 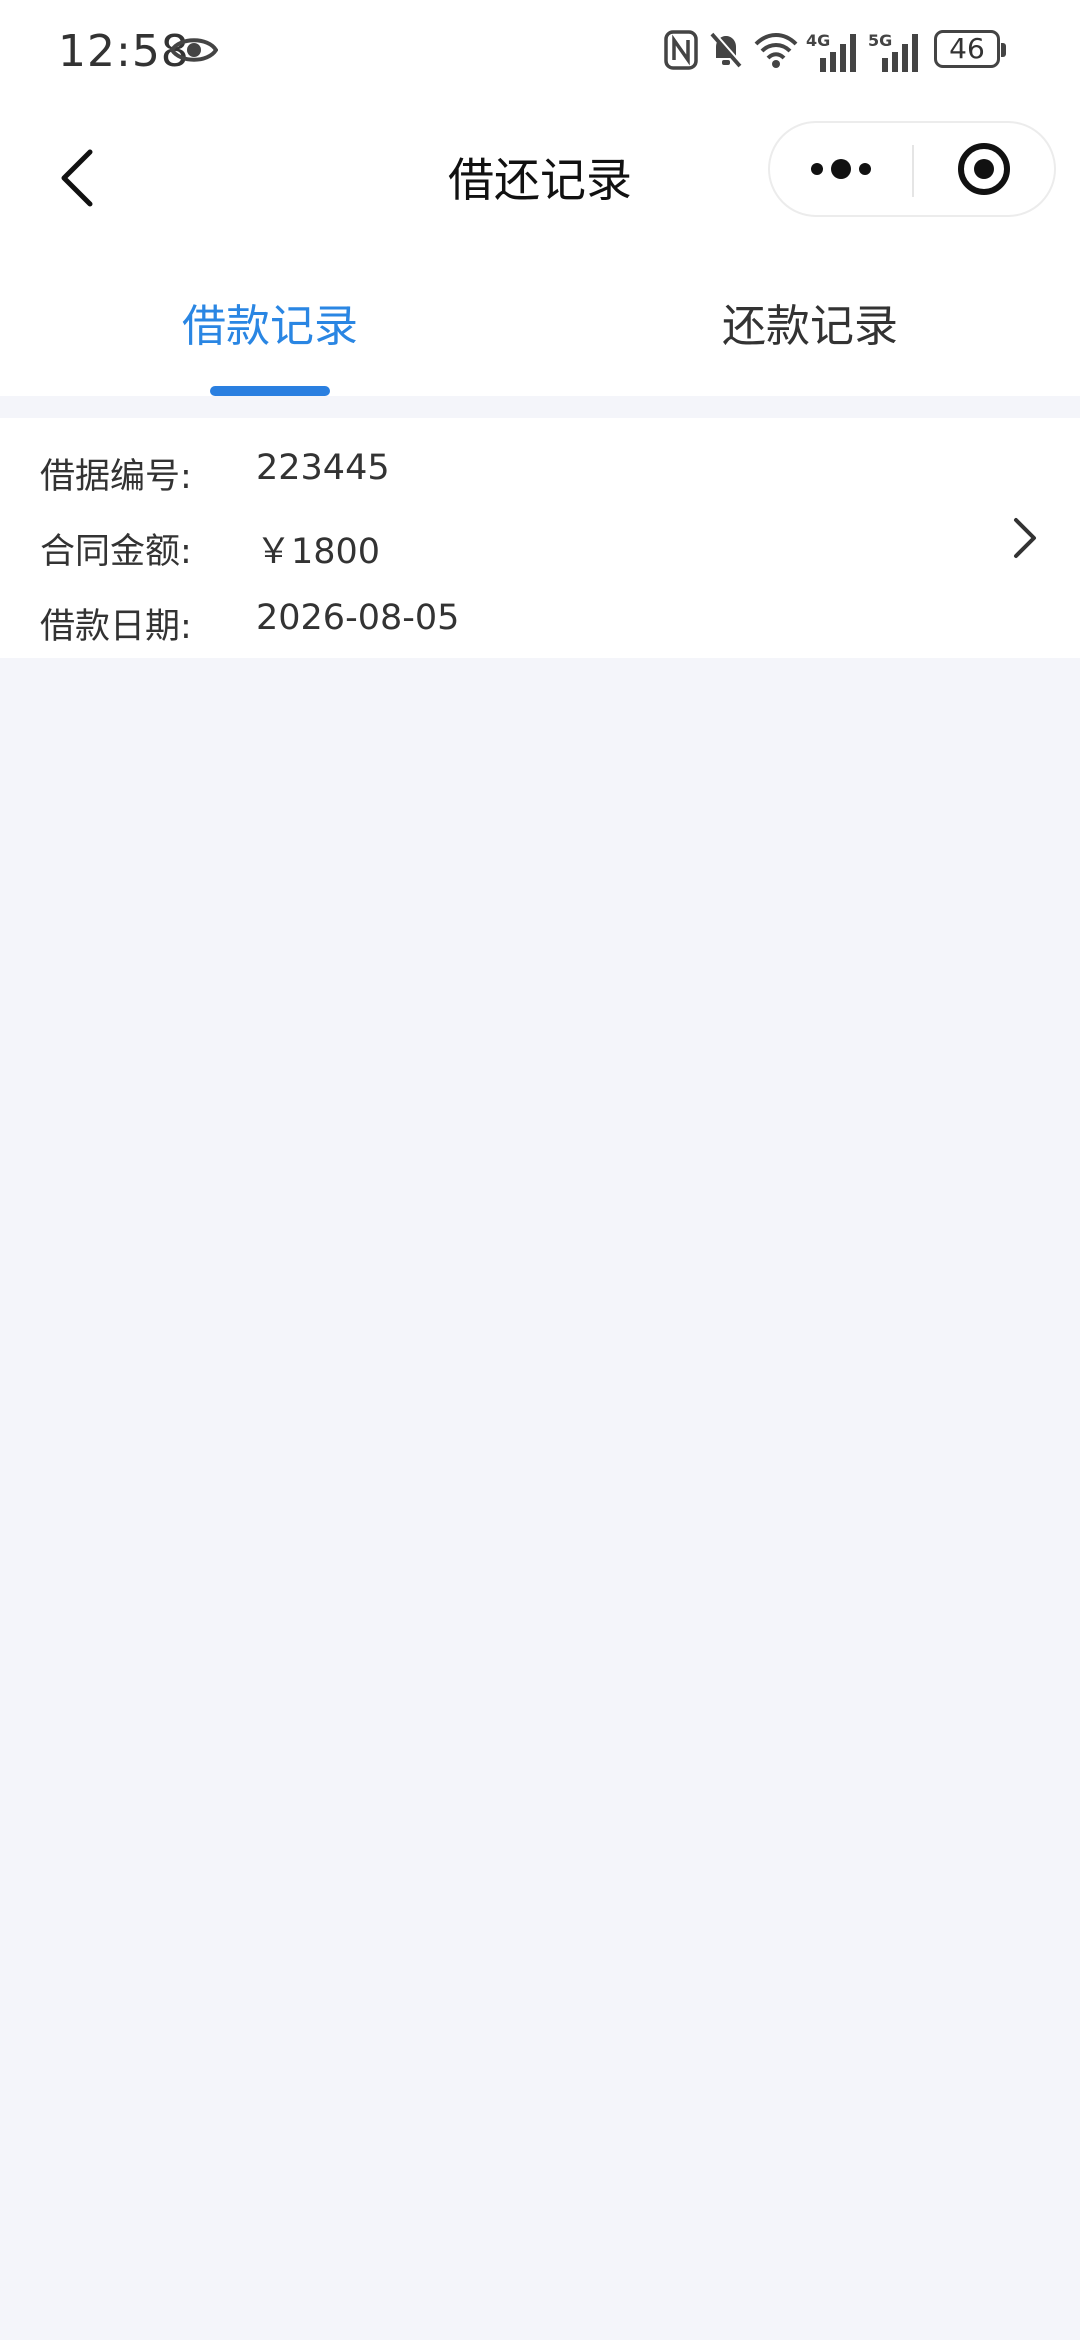 I want to click on svg-text: 4G, so click(x=818, y=40).